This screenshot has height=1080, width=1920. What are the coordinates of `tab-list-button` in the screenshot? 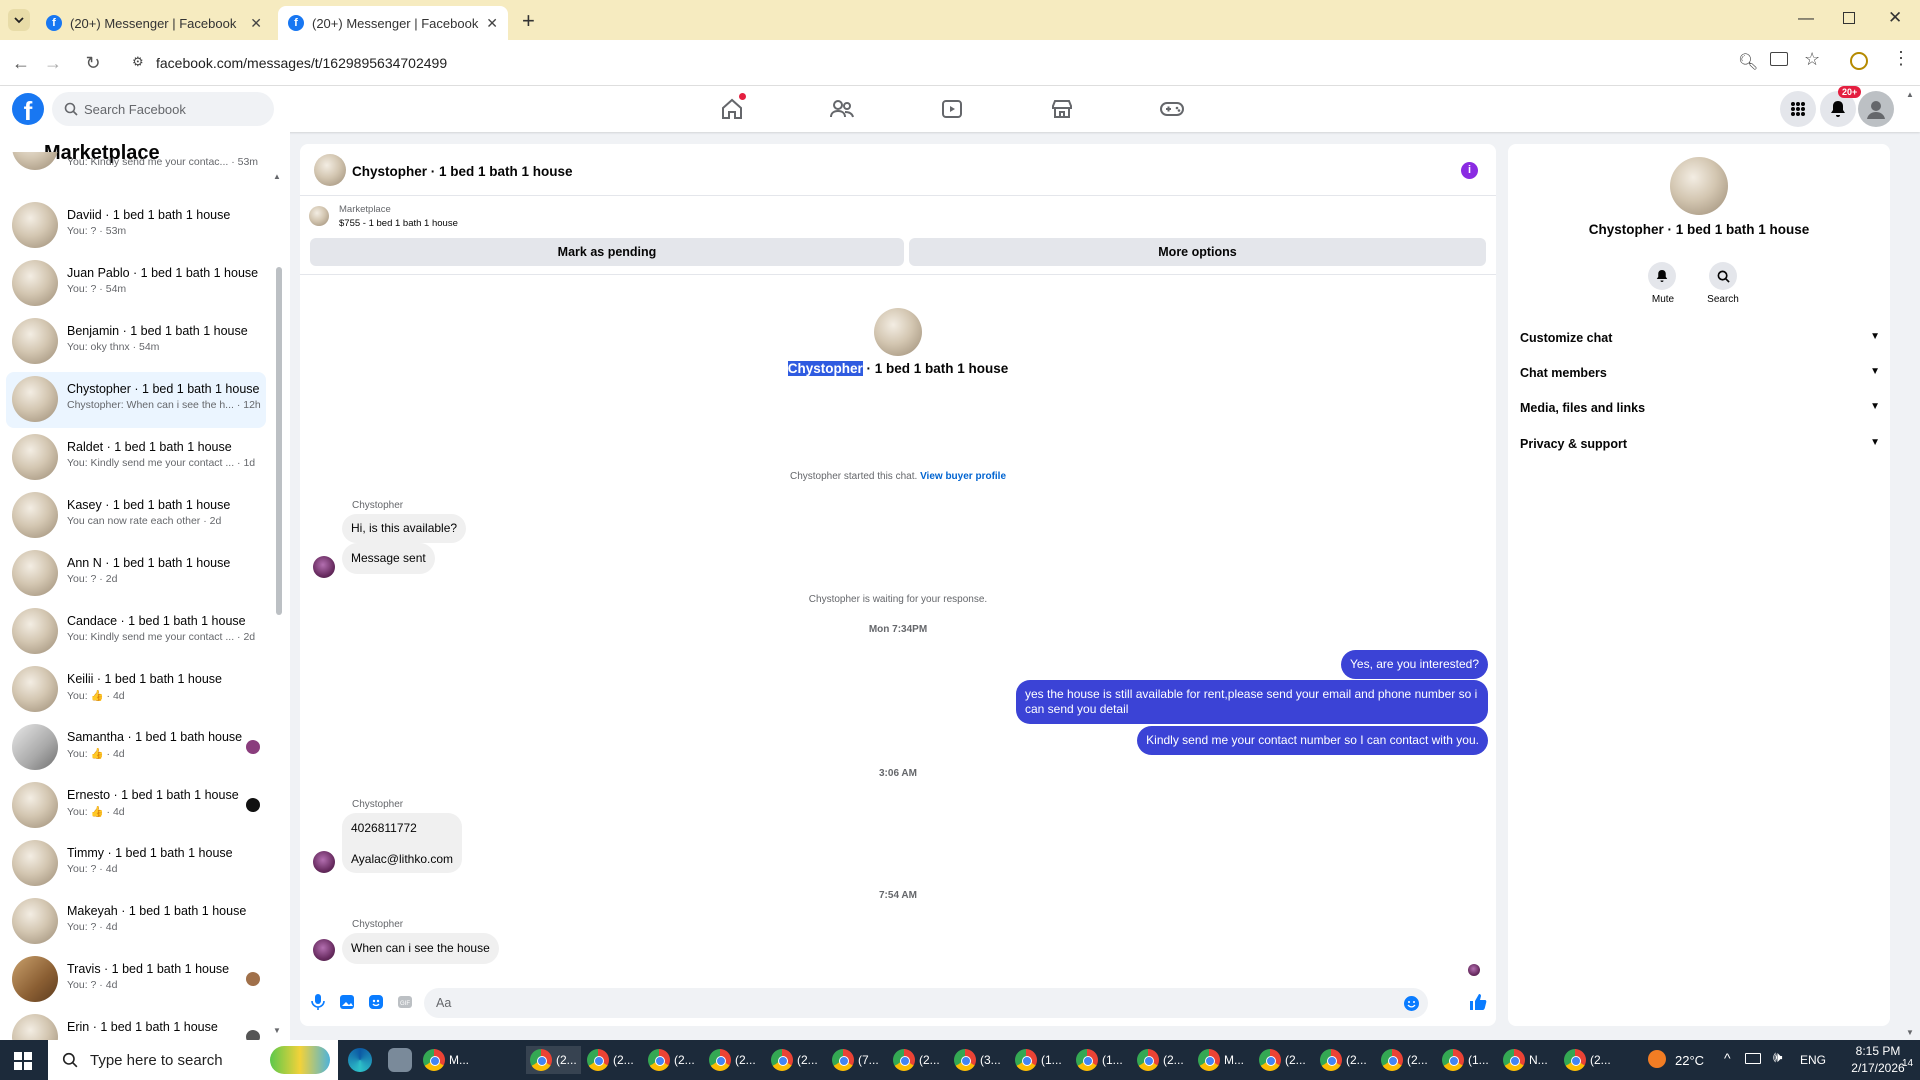 It's located at (19, 20).